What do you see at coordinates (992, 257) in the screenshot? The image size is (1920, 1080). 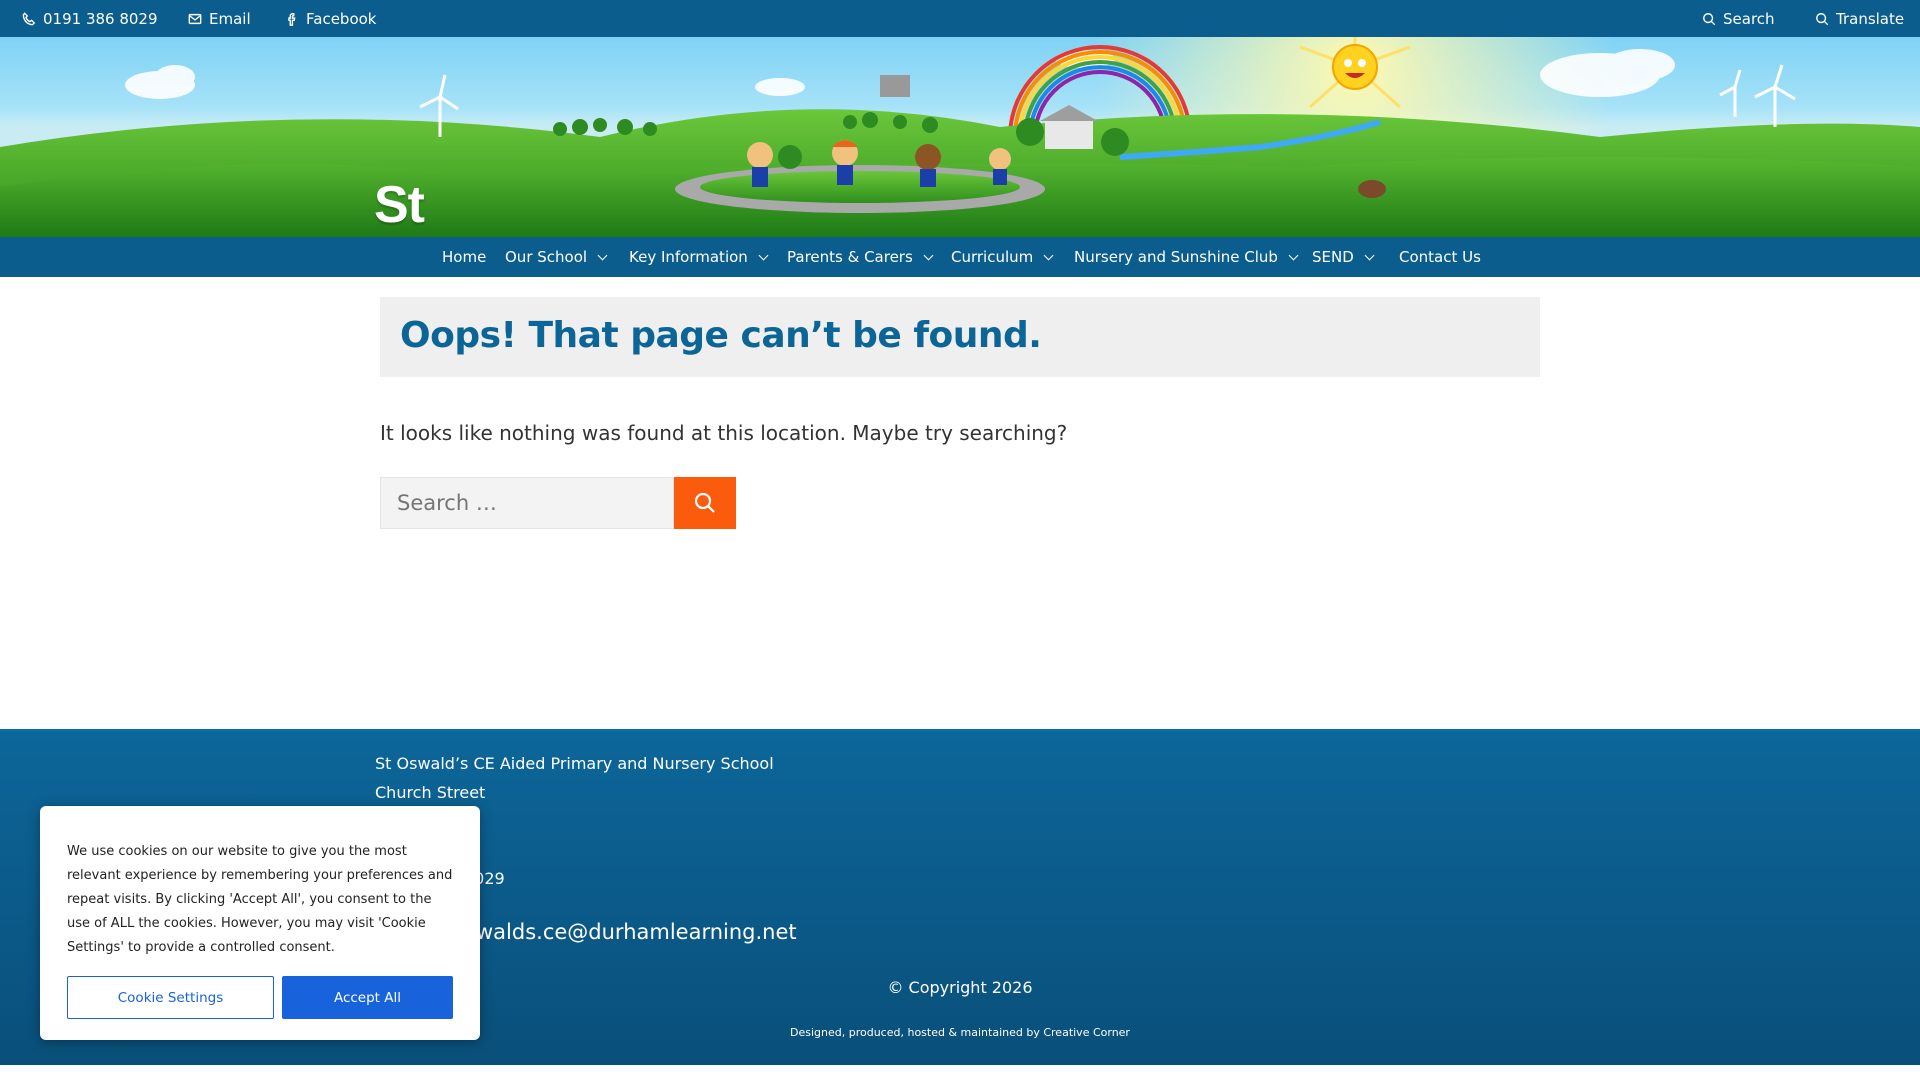 I see `nav-curriculum-label: Curriculum` at bounding box center [992, 257].